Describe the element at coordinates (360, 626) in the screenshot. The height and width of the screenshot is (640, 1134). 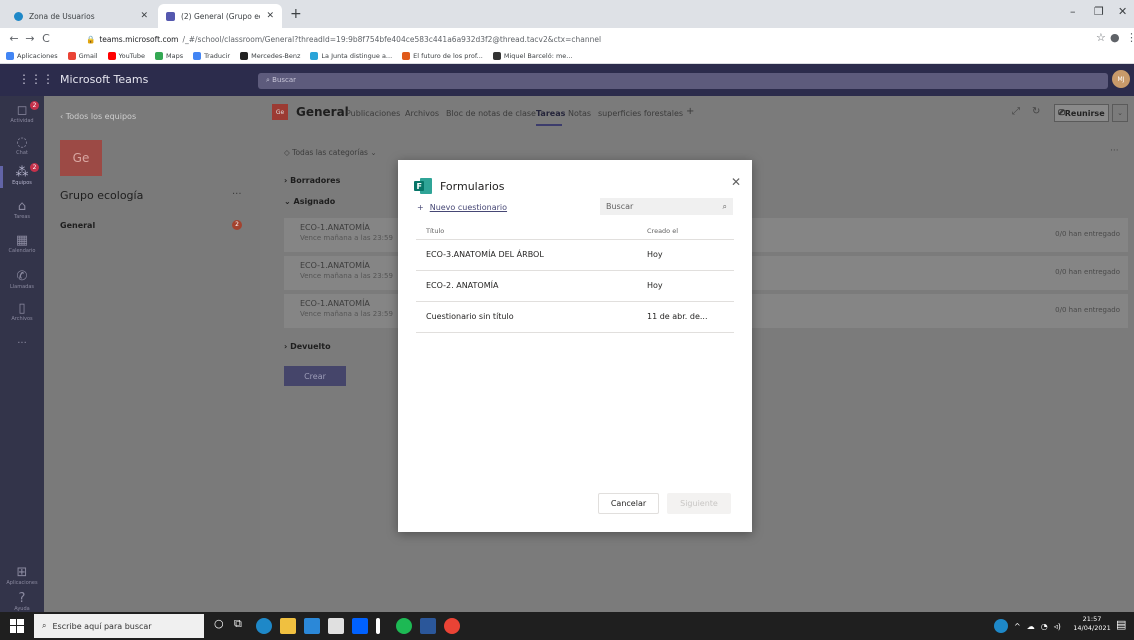
I see `dropbox-icon` at that location.